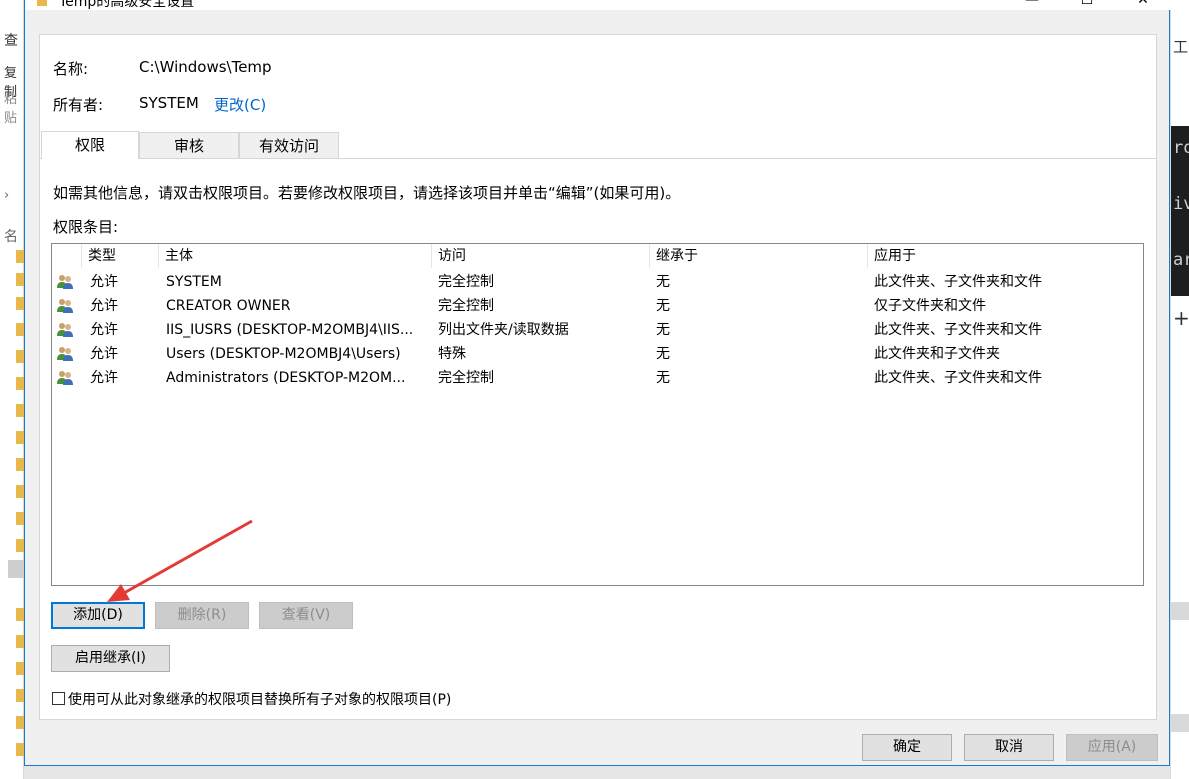 The image size is (1189, 779). I want to click on annotation-arrow, so click(180, 560).